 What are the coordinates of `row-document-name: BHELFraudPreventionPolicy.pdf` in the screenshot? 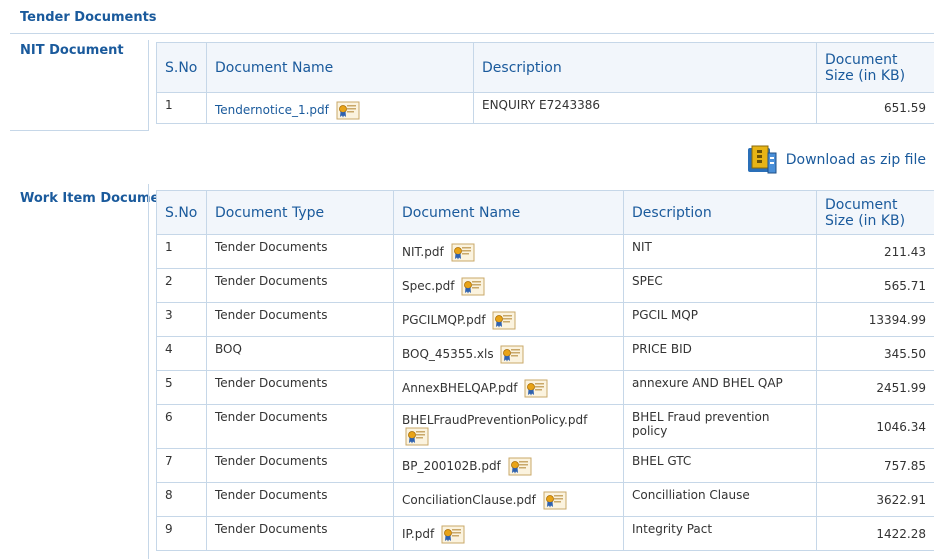 It's located at (508, 426).